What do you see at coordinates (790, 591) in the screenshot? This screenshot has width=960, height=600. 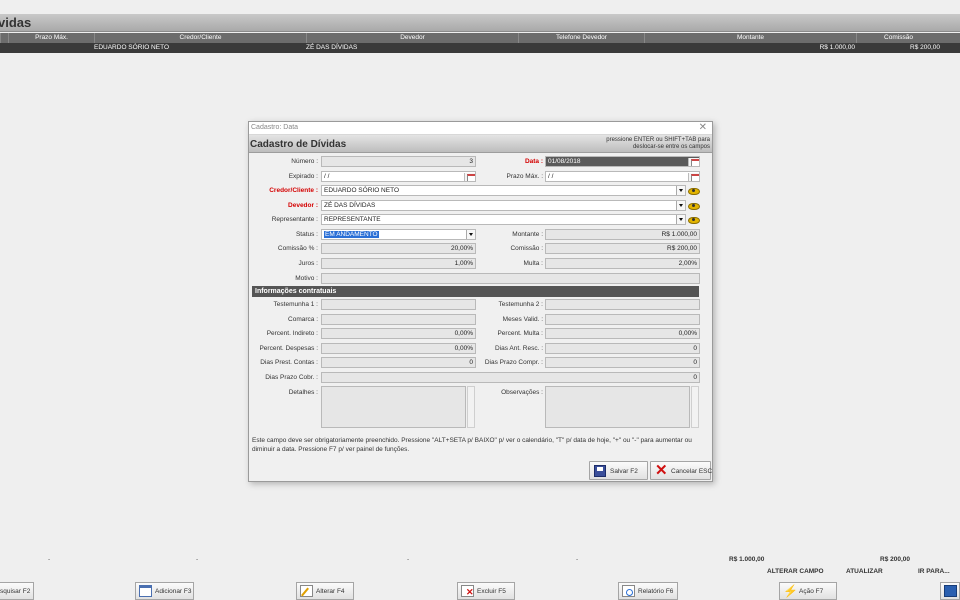 I see `lightning-icon: ⚡` at bounding box center [790, 591].